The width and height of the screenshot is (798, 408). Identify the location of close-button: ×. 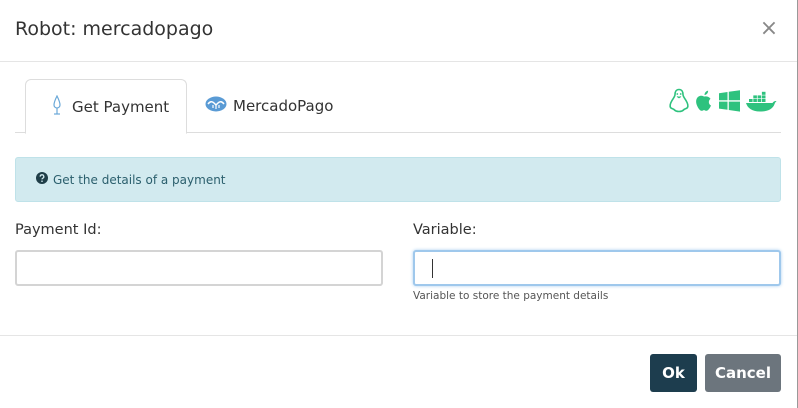
(769, 29).